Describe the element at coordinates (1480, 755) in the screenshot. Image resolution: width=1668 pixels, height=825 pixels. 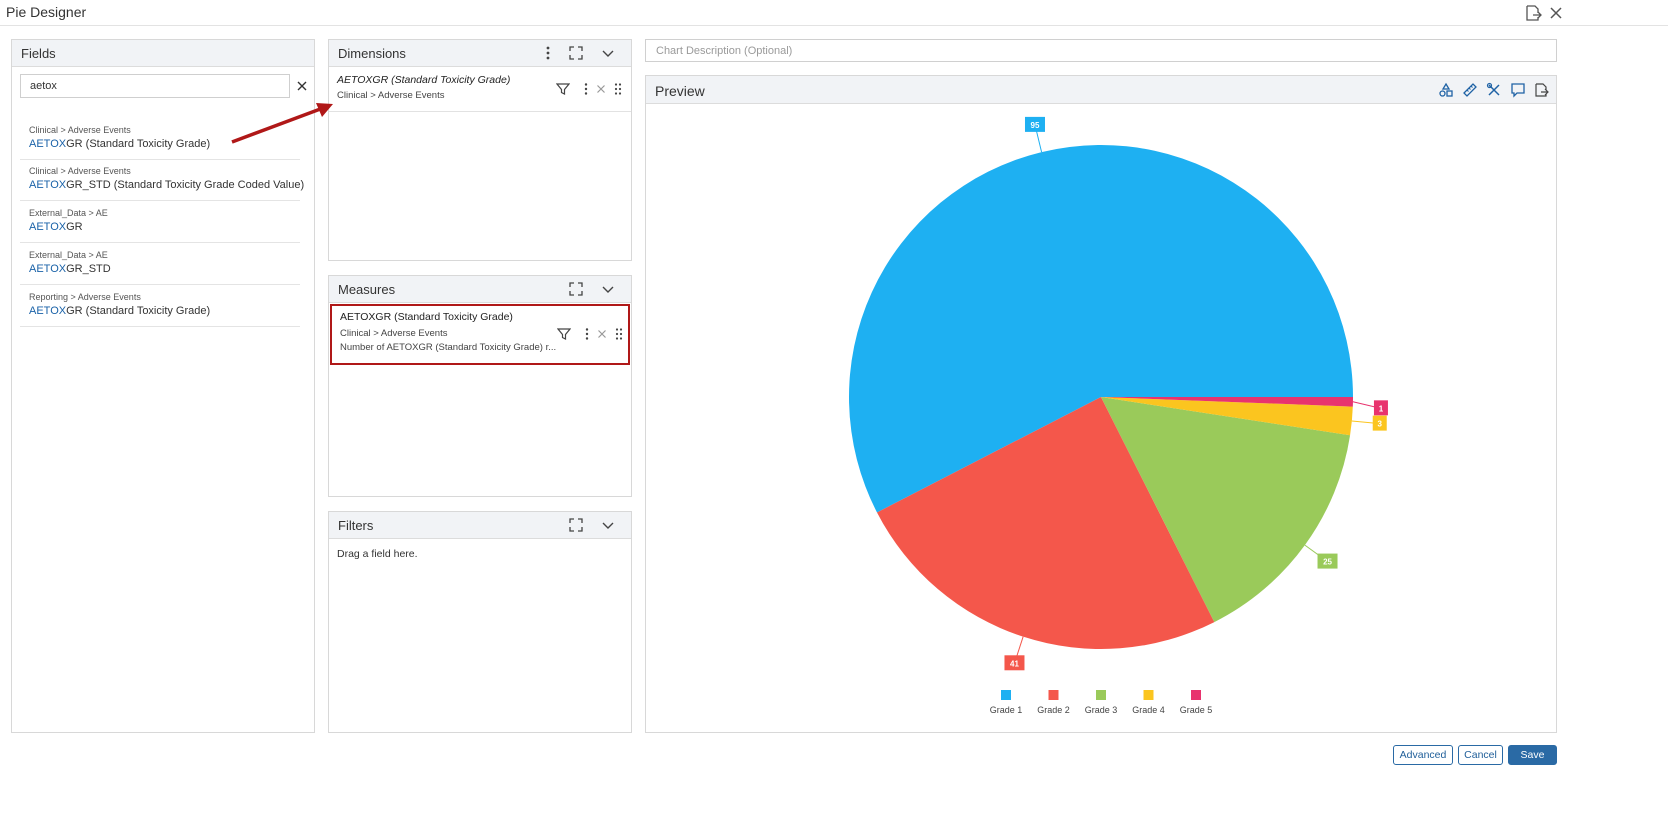
I see `cancel-button: Cancel` at that location.